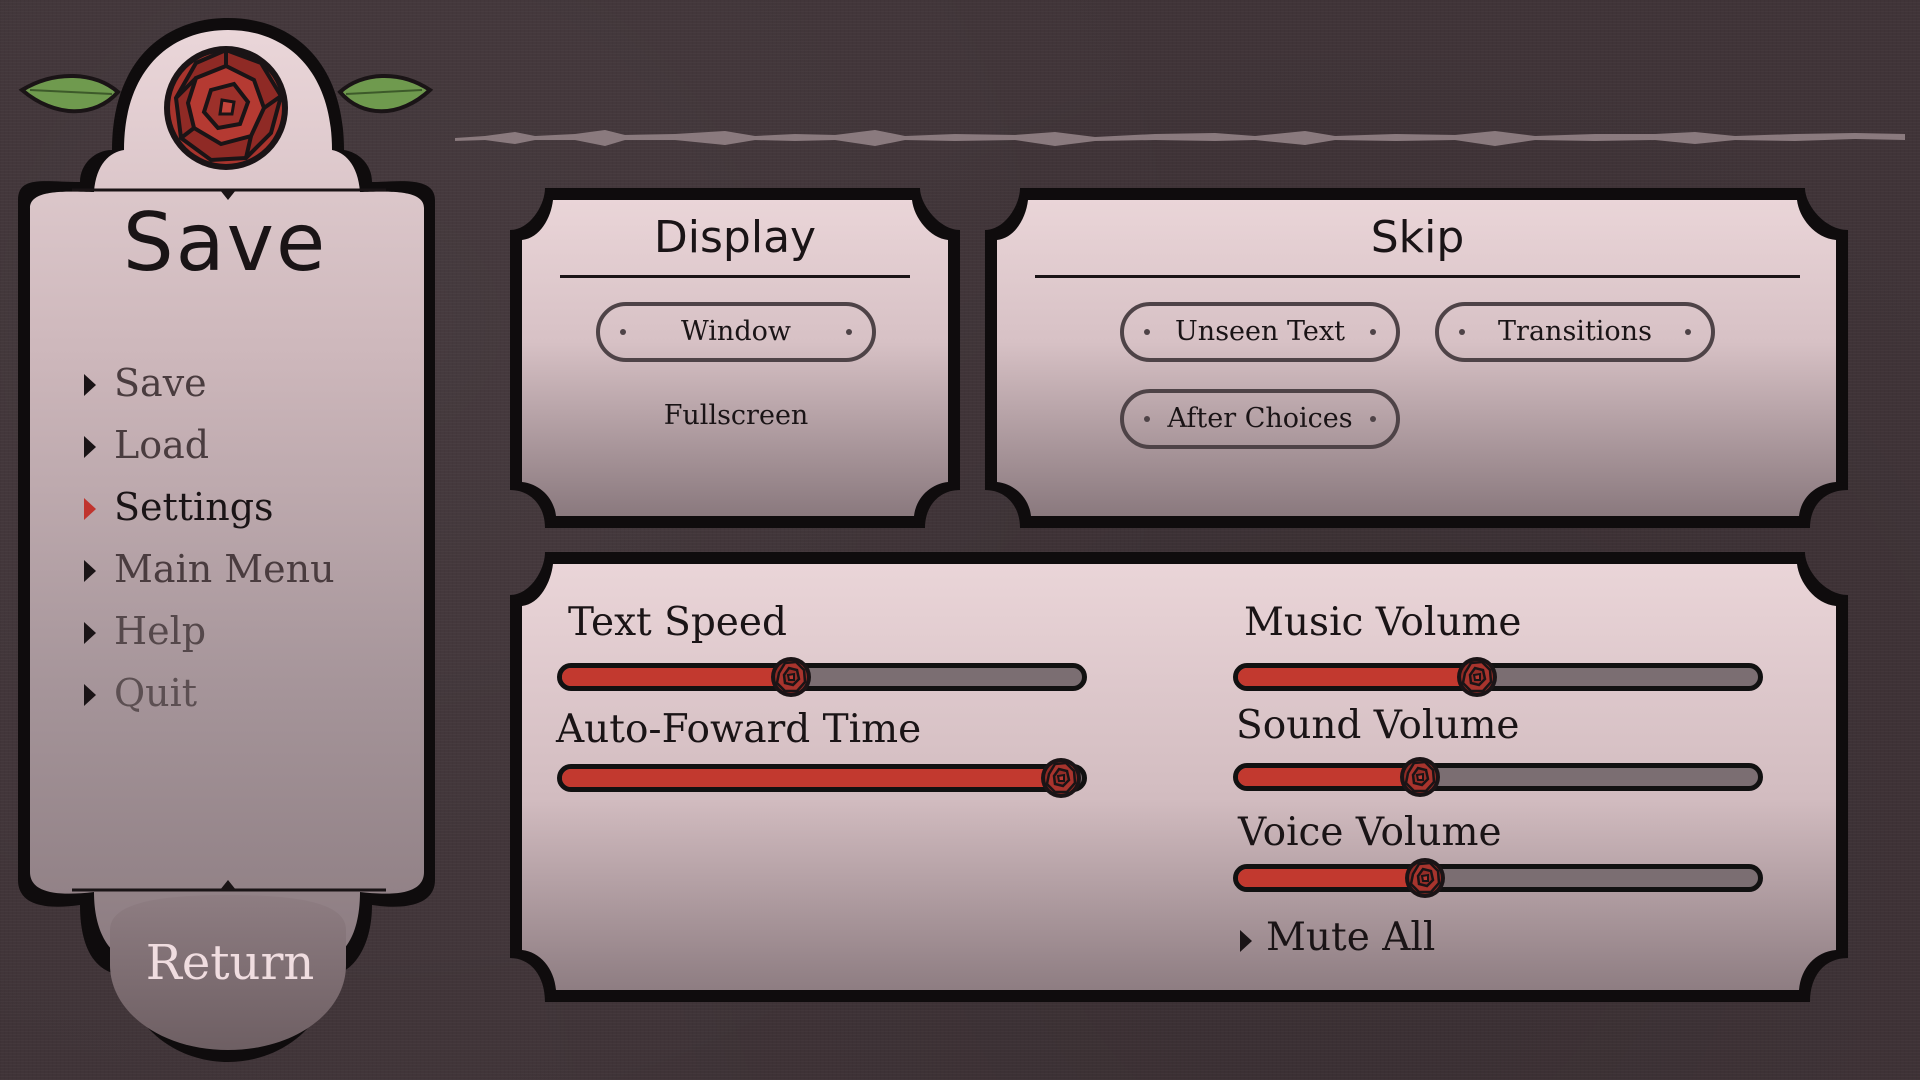 This screenshot has width=1920, height=1080. I want to click on display-panel-title: Display, so click(735, 237).